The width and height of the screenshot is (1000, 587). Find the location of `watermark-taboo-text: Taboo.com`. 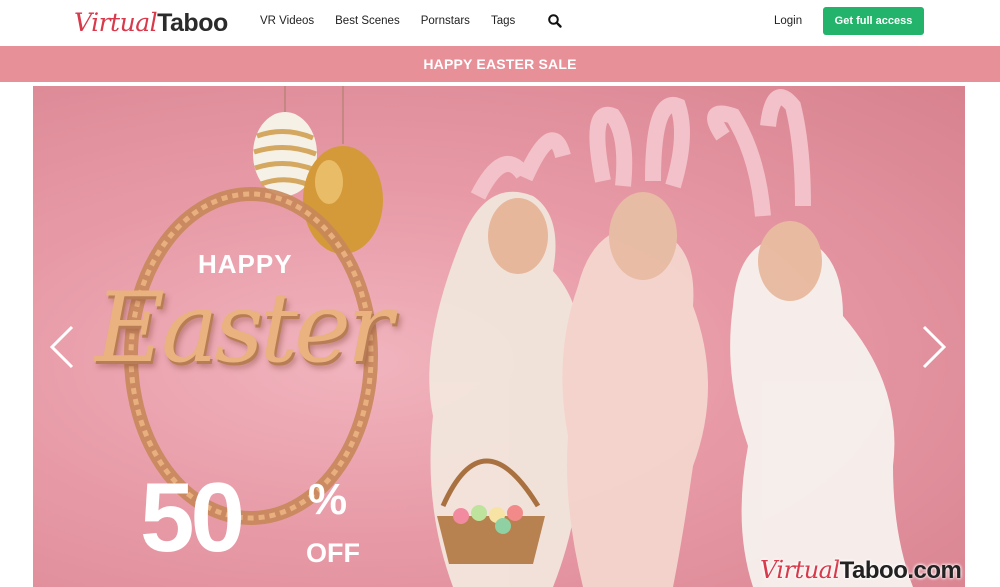

watermark-taboo-text: Taboo.com is located at coordinates (900, 570).